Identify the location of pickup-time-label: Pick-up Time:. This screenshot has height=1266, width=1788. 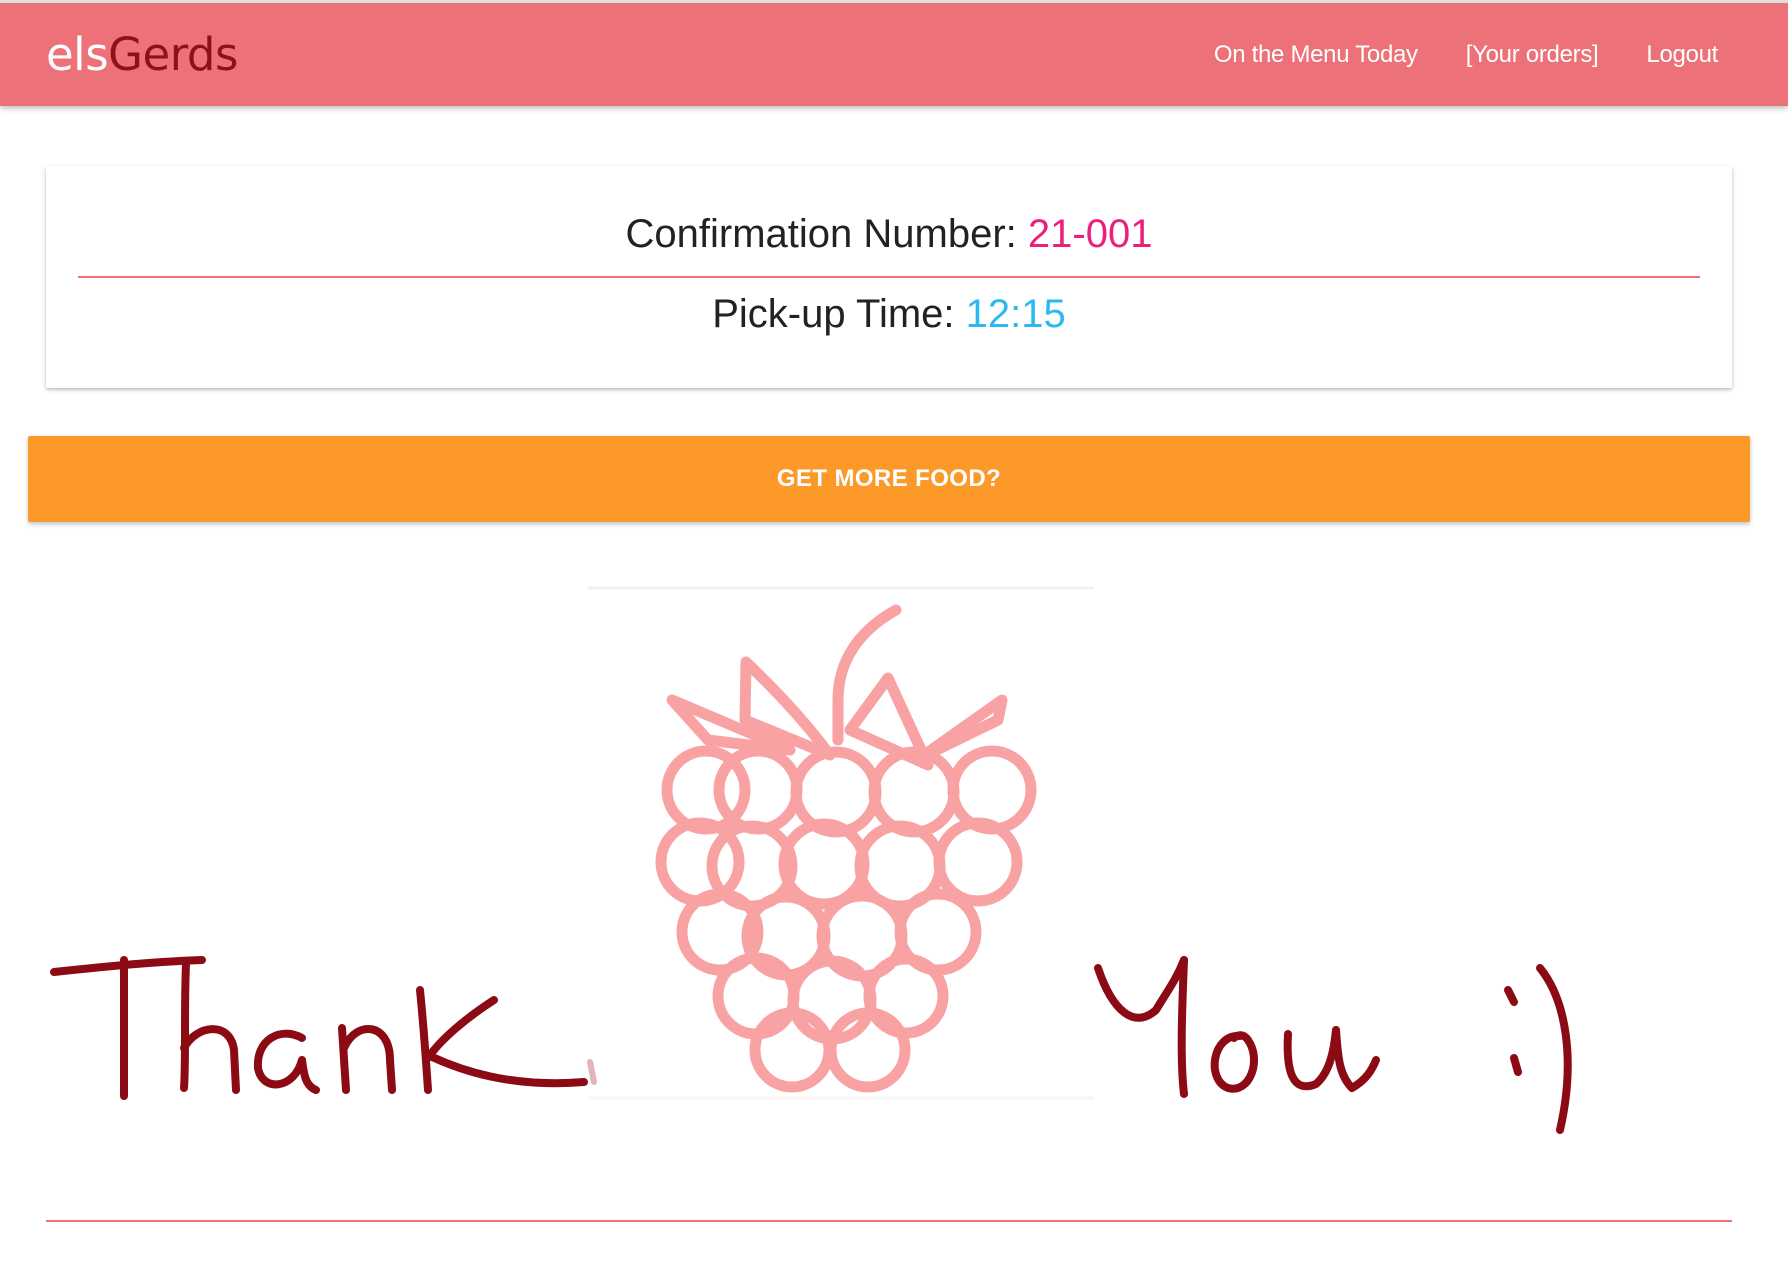
(833, 314).